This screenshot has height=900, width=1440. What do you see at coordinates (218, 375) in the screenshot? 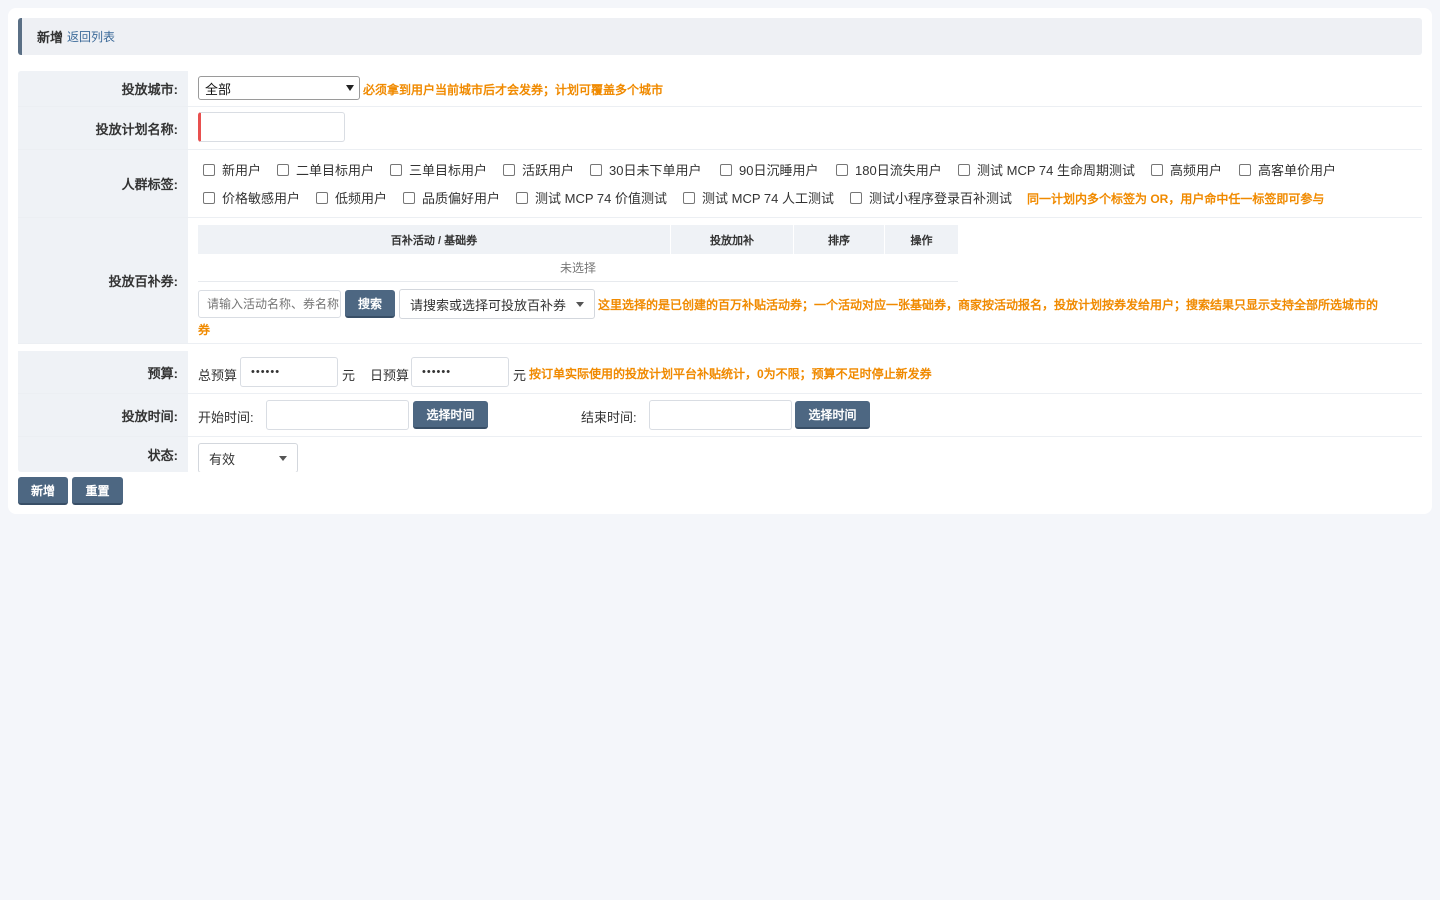
I see `total-budget-label: 总预算` at bounding box center [218, 375].